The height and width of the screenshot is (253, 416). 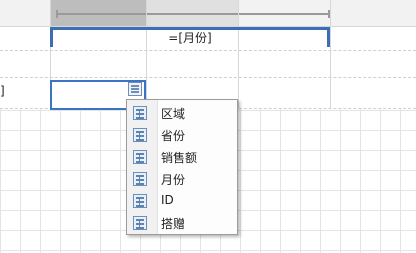 What do you see at coordinates (173, 180) in the screenshot?
I see `menu-item-label: 月份` at bounding box center [173, 180].